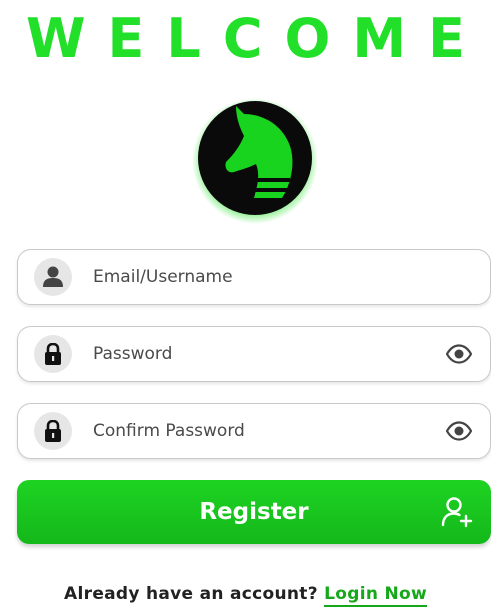 The width and height of the screenshot is (491, 612). I want to click on welcome-title: WELCOME, so click(256, 38).